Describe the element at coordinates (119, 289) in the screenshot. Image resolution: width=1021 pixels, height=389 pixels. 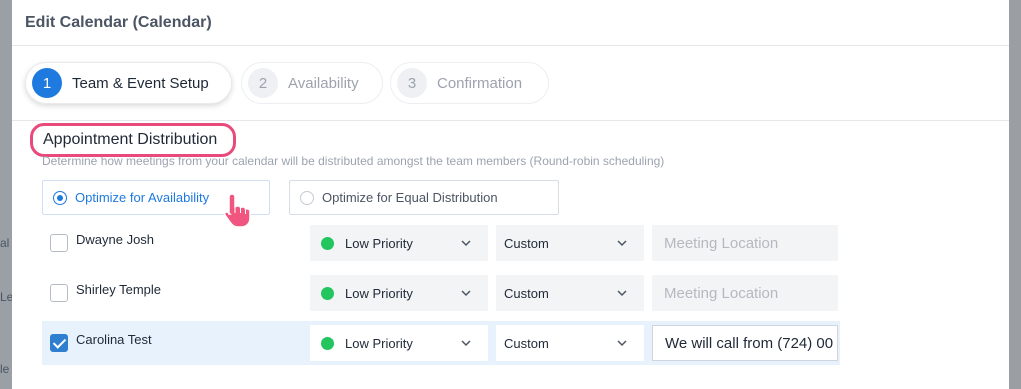
I see `member-name: Shirley Temple` at that location.